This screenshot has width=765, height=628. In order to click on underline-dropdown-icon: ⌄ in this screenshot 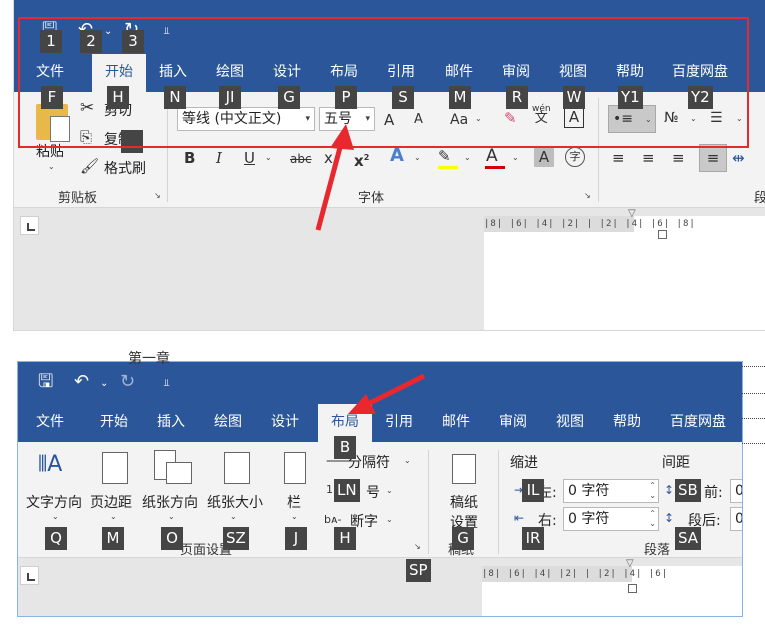, I will do `click(268, 157)`.